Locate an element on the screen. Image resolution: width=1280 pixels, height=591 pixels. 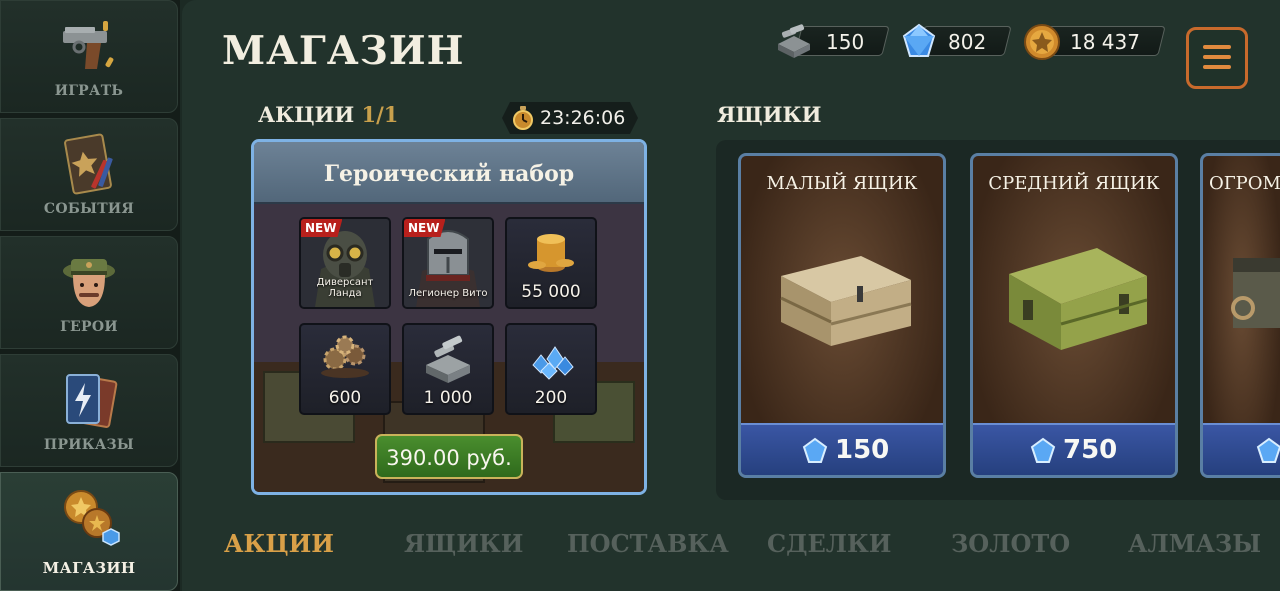
gems-value: 802 is located at coordinates (967, 42).